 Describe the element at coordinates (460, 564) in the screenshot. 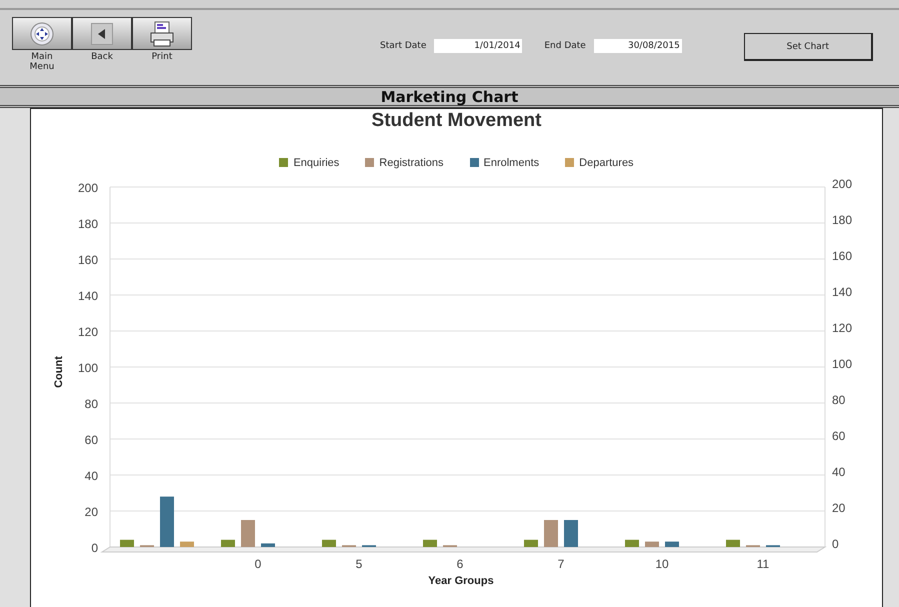

I see `x-axis-label: 6` at that location.